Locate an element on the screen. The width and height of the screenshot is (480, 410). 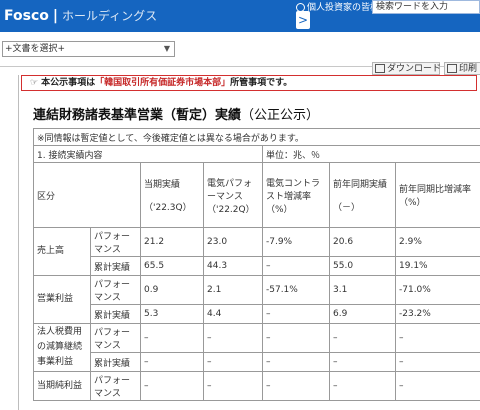
pointing-hand-icon: ☞ is located at coordinates (34, 83).